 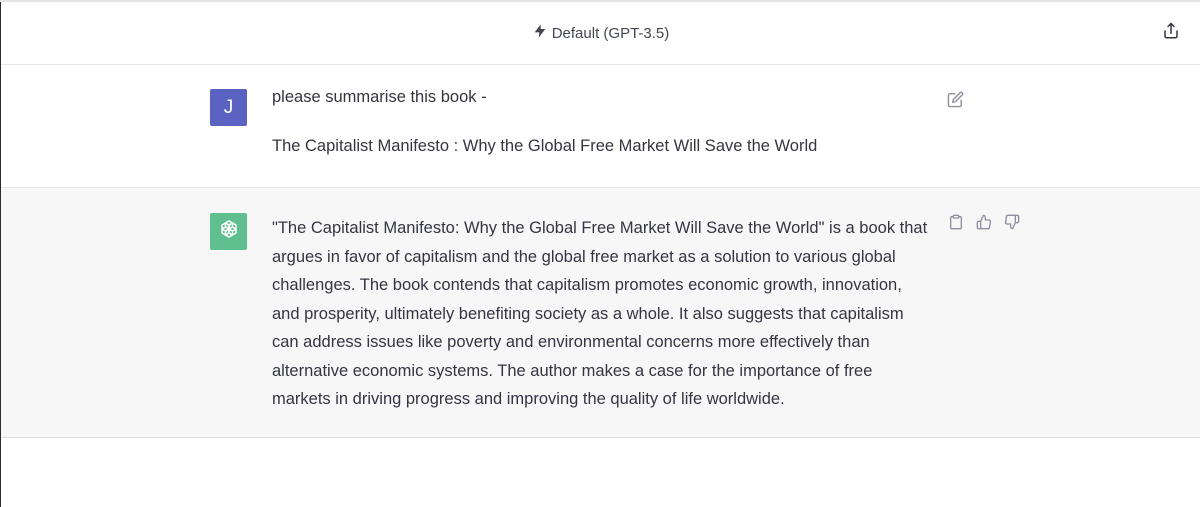 I want to click on chat-header: Default (GPT-3.5), so click(x=600, y=33).